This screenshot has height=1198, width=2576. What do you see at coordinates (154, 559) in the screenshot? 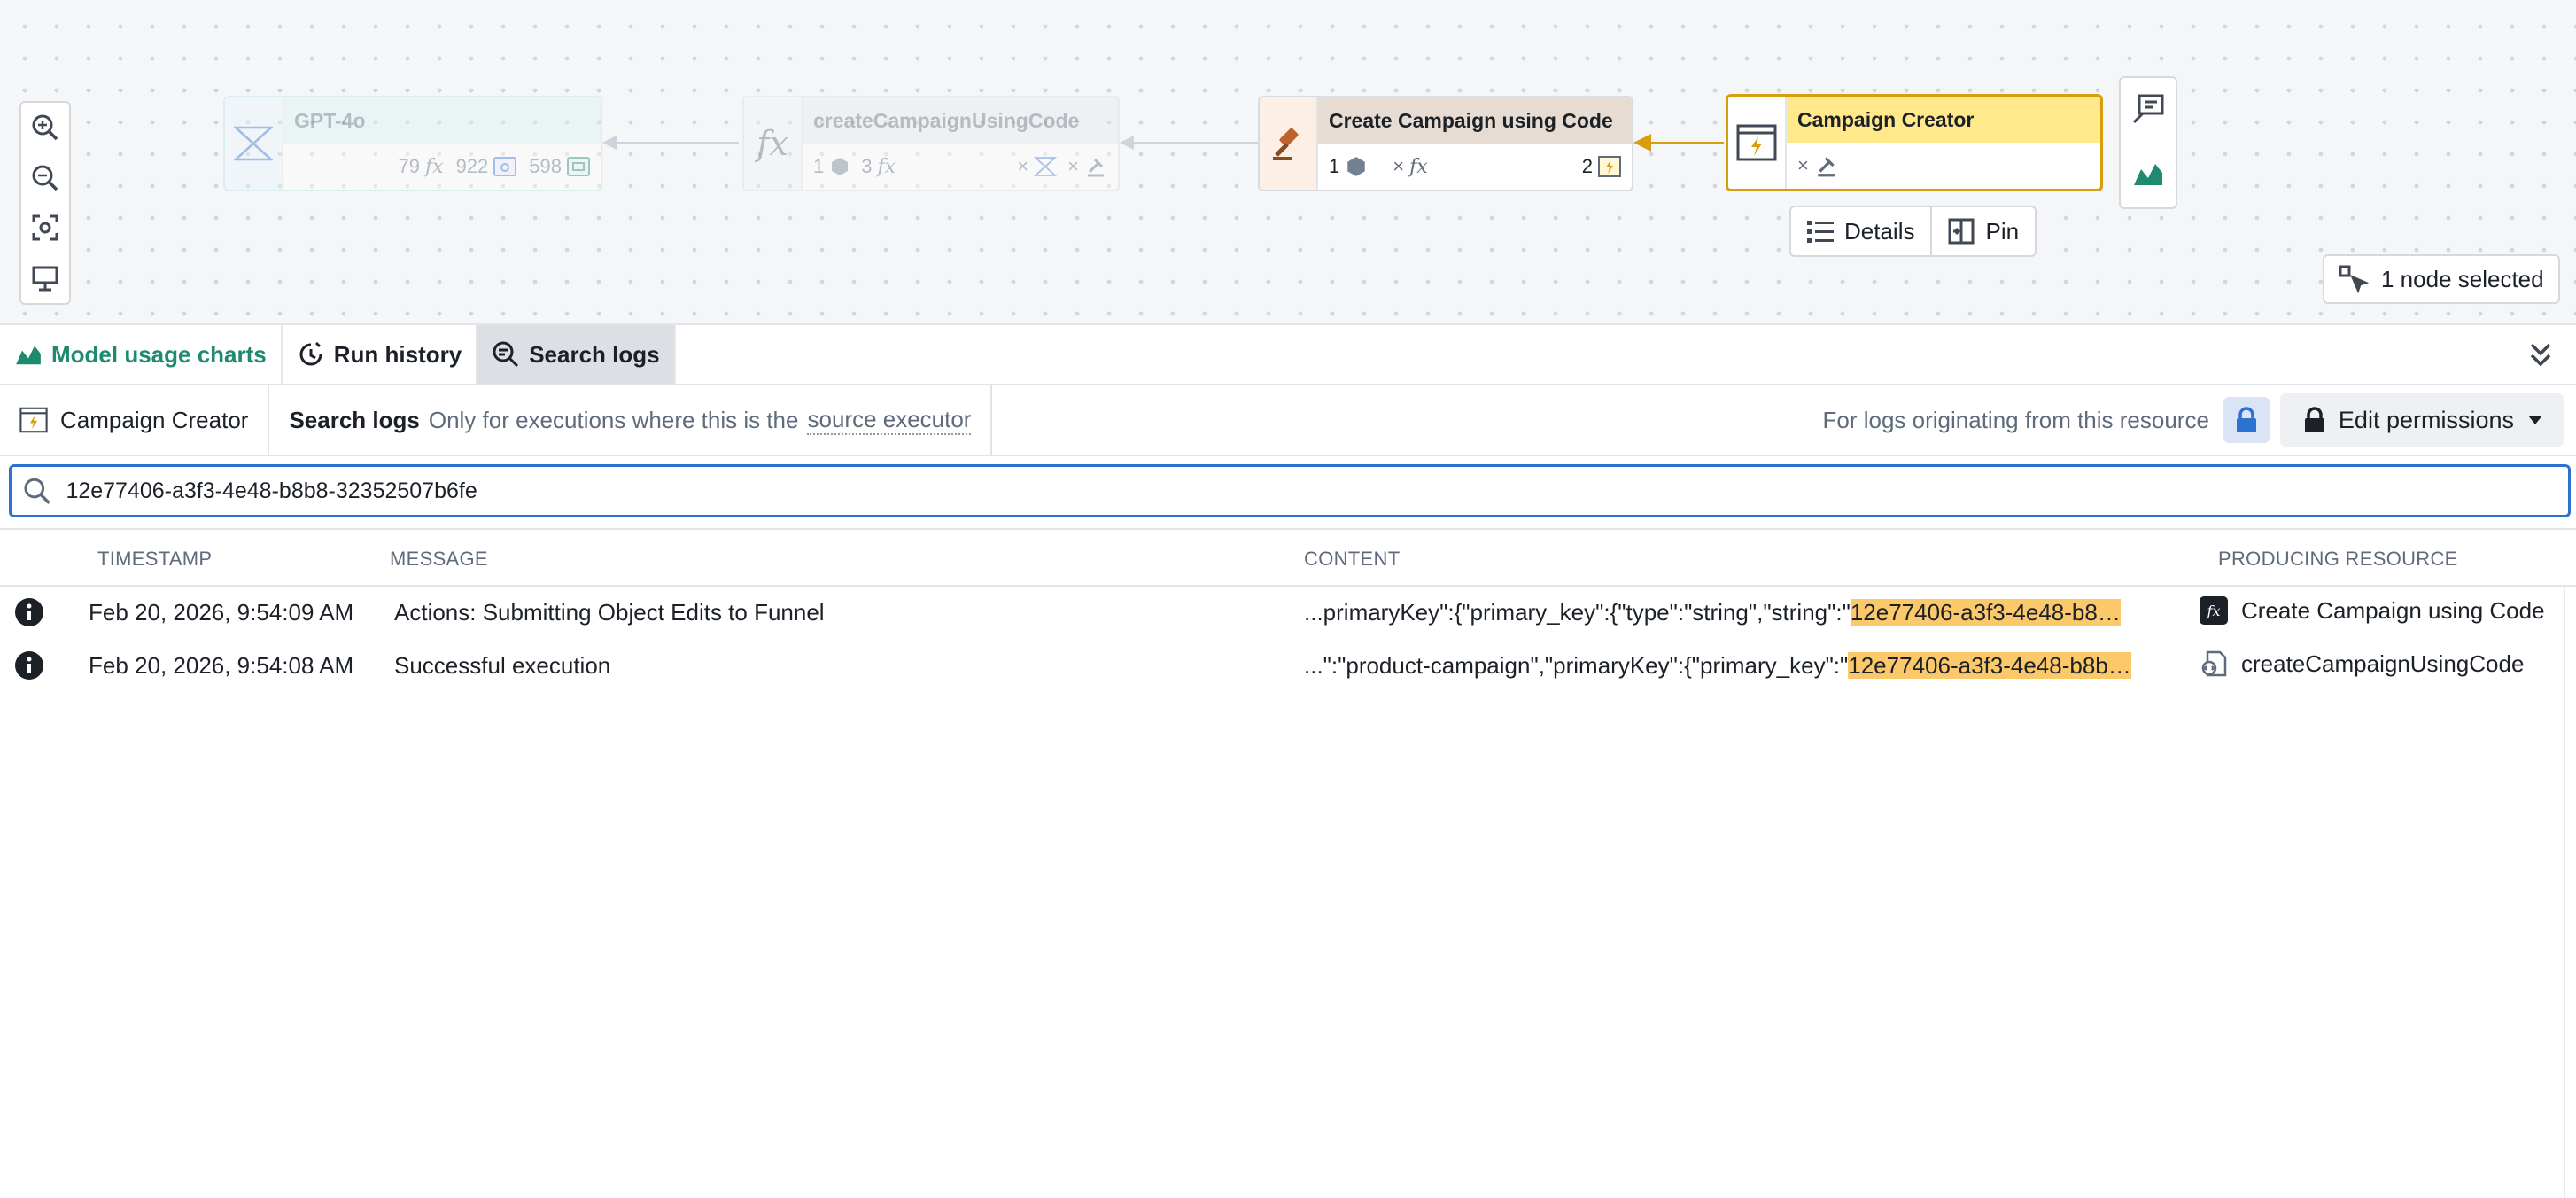
I see `column-header-timestamp: TIMESTAMP` at bounding box center [154, 559].